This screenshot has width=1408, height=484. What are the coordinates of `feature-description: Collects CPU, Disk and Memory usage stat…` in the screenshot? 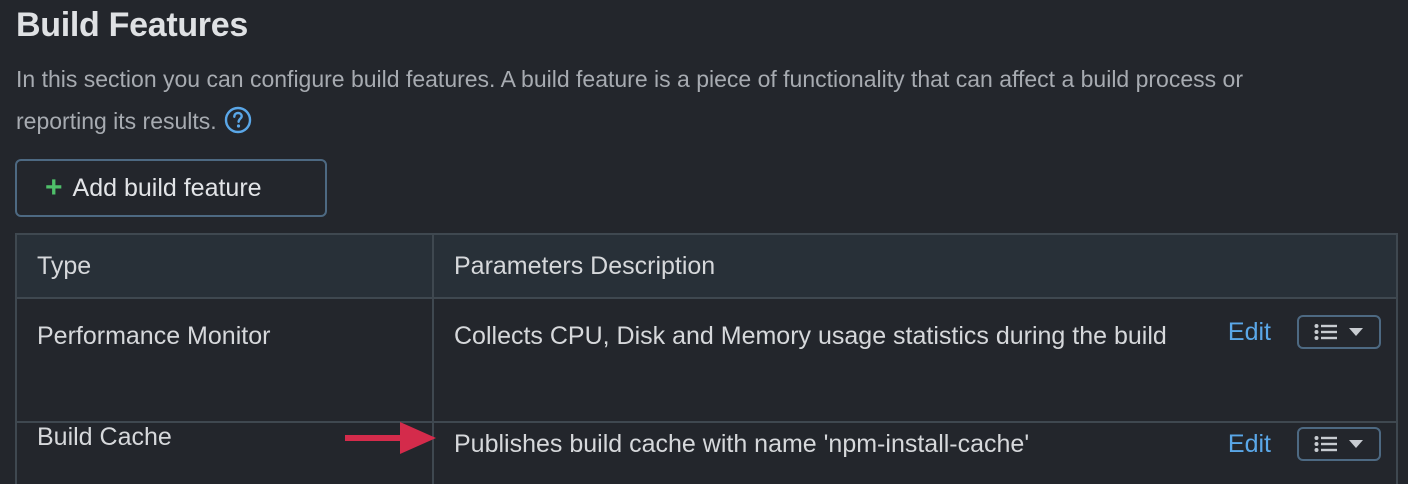 It's located at (810, 336).